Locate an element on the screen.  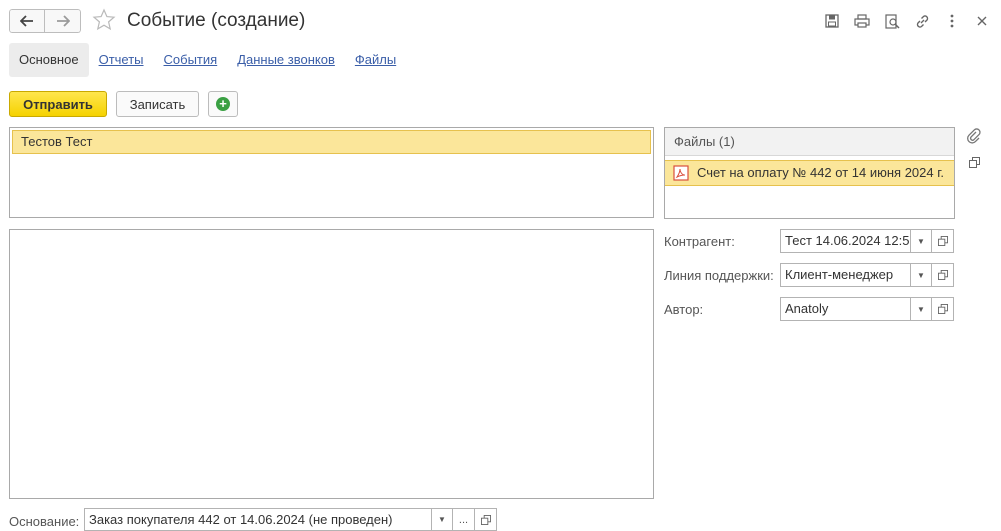
page-title: Событие (создание) is located at coordinates (216, 20).